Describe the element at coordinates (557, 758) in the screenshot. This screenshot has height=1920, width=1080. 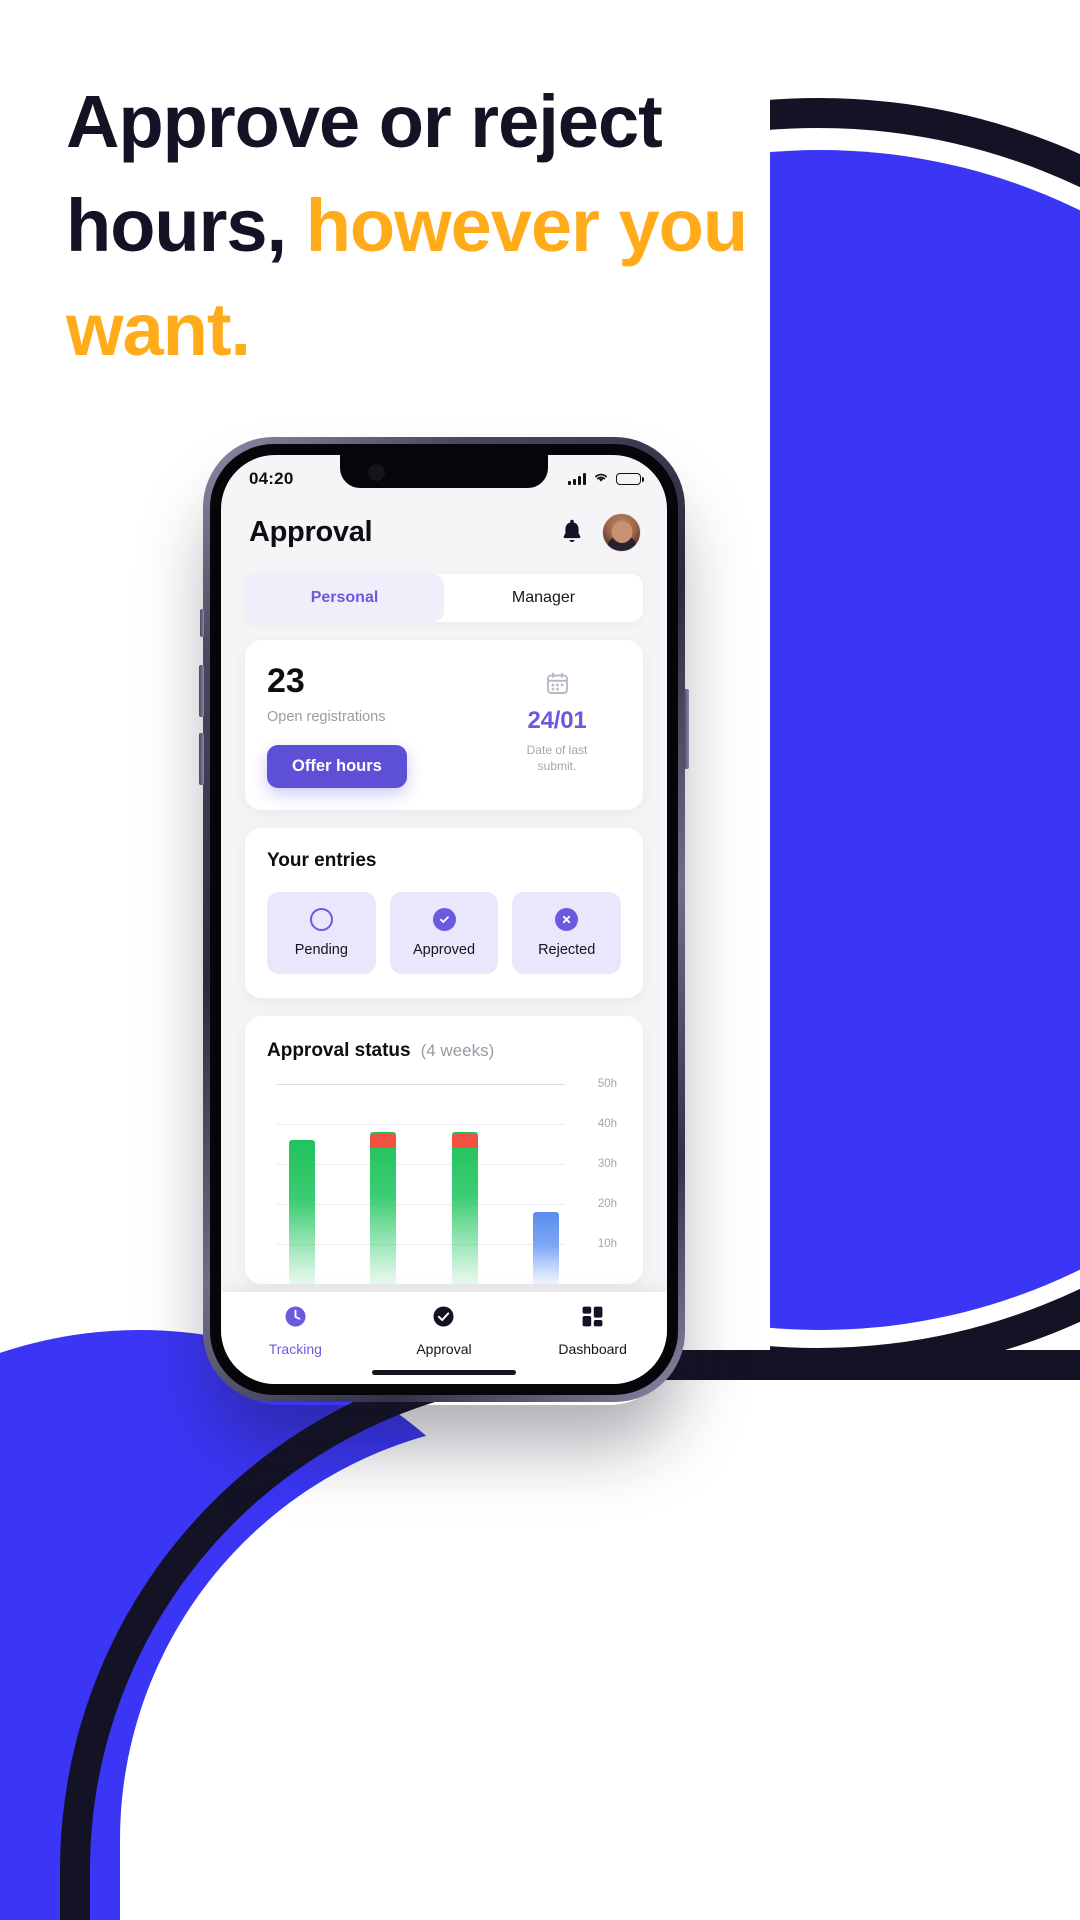
I see `last-submit-caption: Date of last submit.` at that location.